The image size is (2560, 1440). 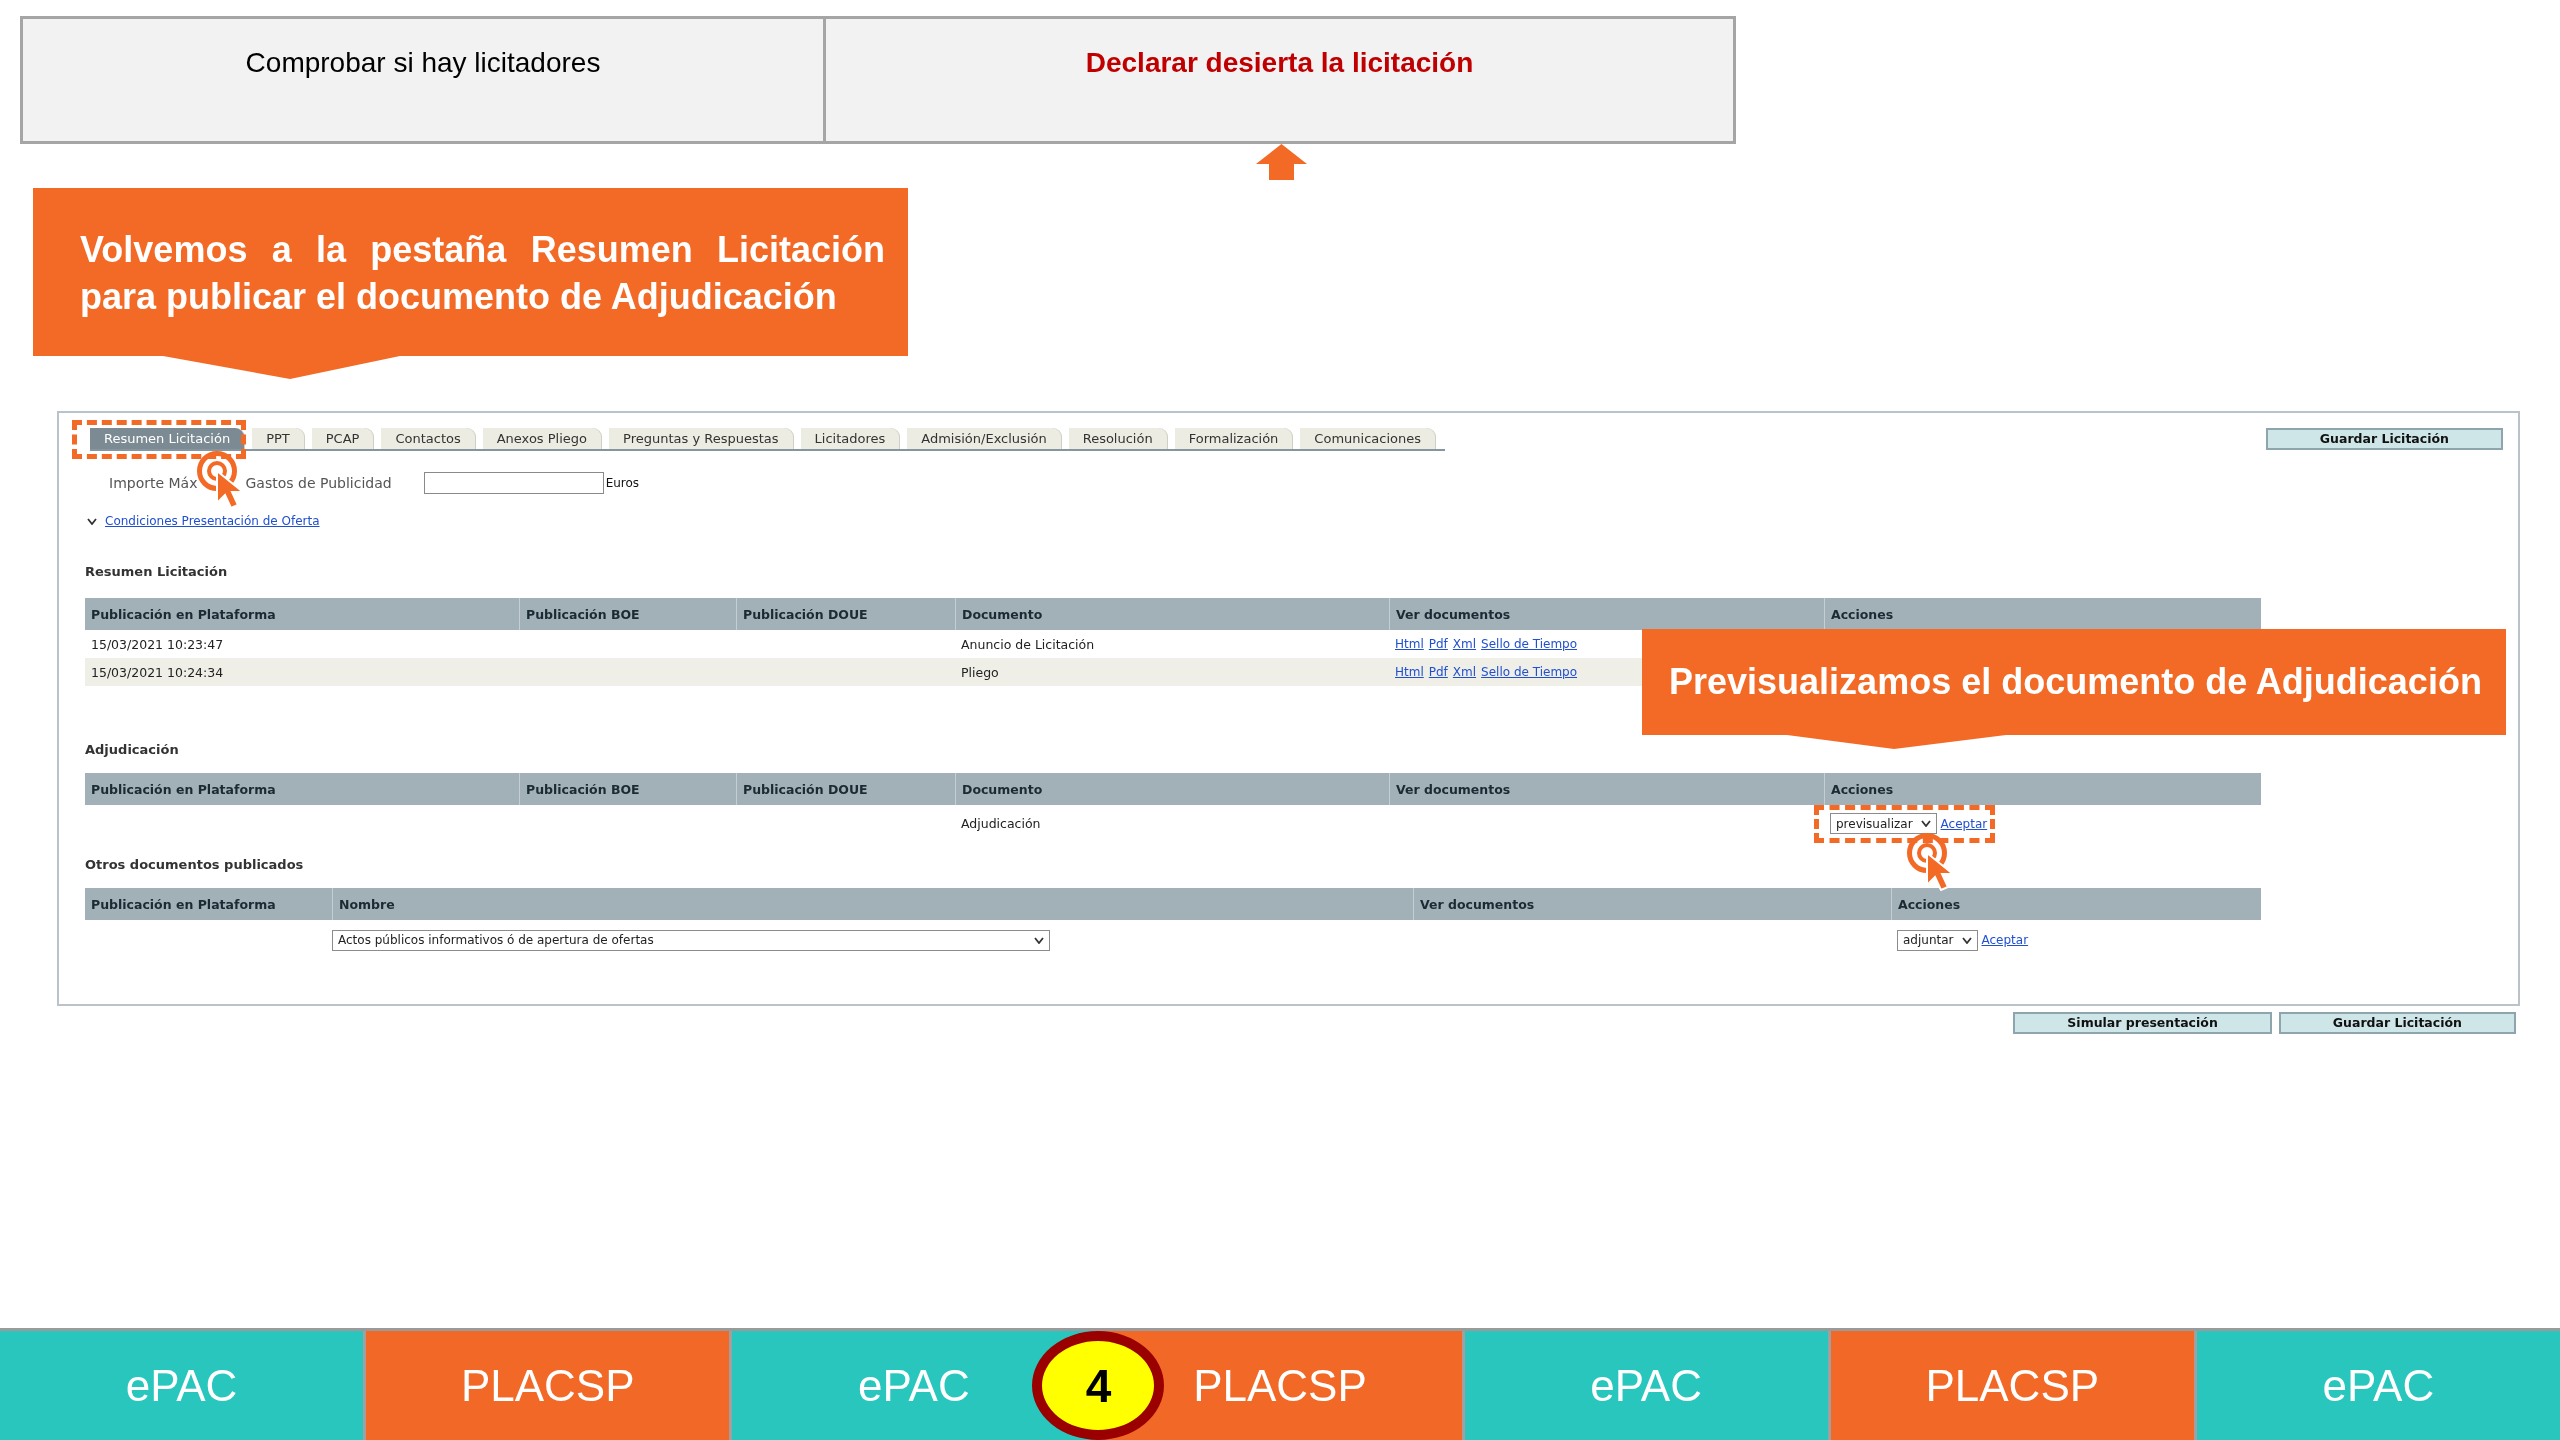 I want to click on tab: Admisión/Exclusión, so click(x=984, y=438).